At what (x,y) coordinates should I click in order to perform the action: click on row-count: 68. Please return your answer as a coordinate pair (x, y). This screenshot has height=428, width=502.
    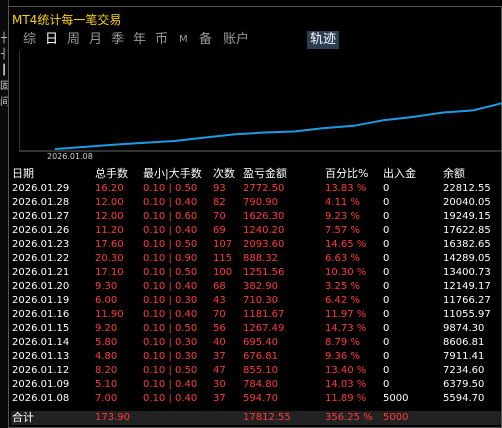
    Looking at the image, I should click on (219, 286).